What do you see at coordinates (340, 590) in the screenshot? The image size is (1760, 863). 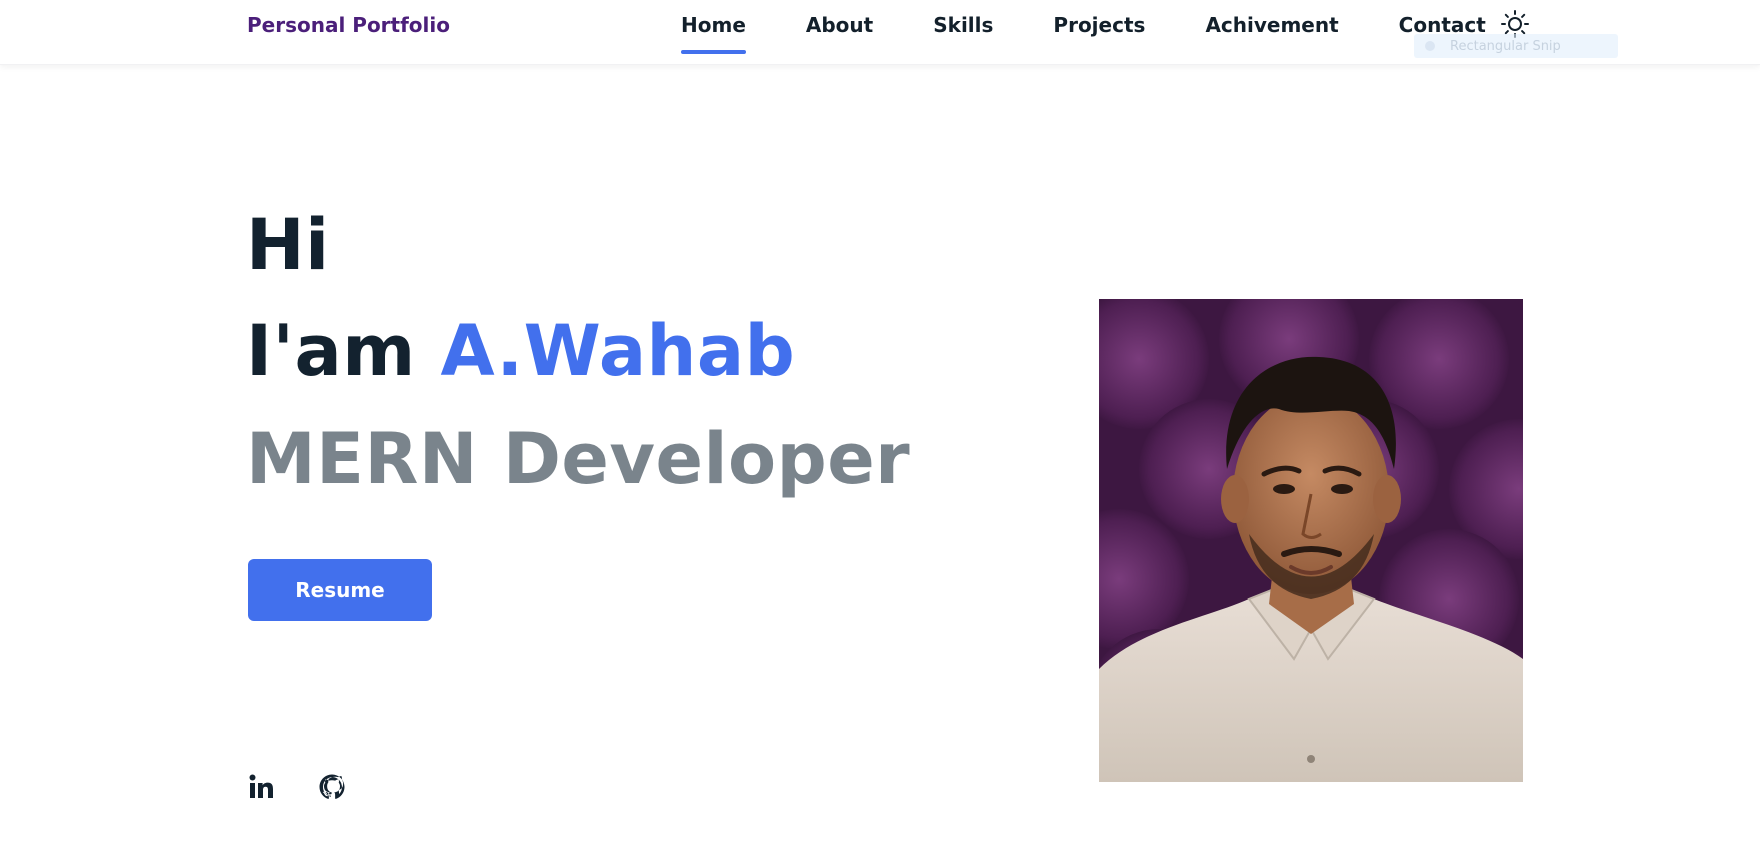 I see `resume-button: Resume` at bounding box center [340, 590].